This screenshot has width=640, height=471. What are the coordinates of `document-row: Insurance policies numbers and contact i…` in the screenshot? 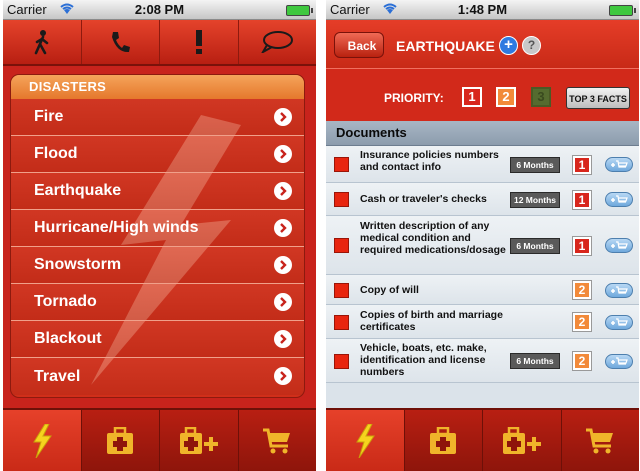 It's located at (482, 164).